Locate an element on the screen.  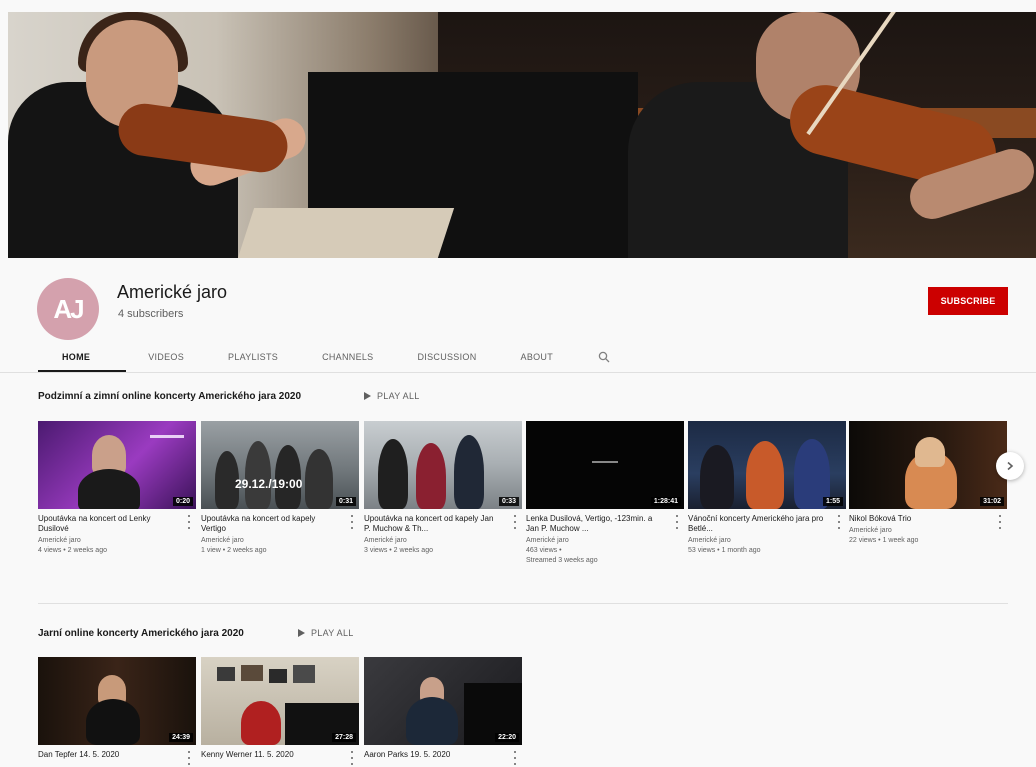
video-stats: 3 views • 2 weeks ago is located at coordinates (398, 550).